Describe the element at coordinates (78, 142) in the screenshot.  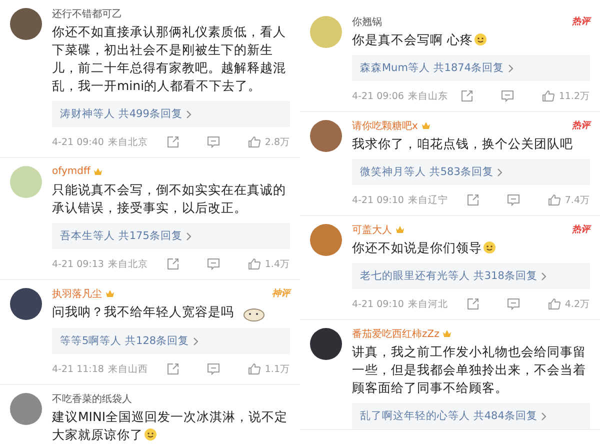
I see `comment-time: 4-21 09:40` at that location.